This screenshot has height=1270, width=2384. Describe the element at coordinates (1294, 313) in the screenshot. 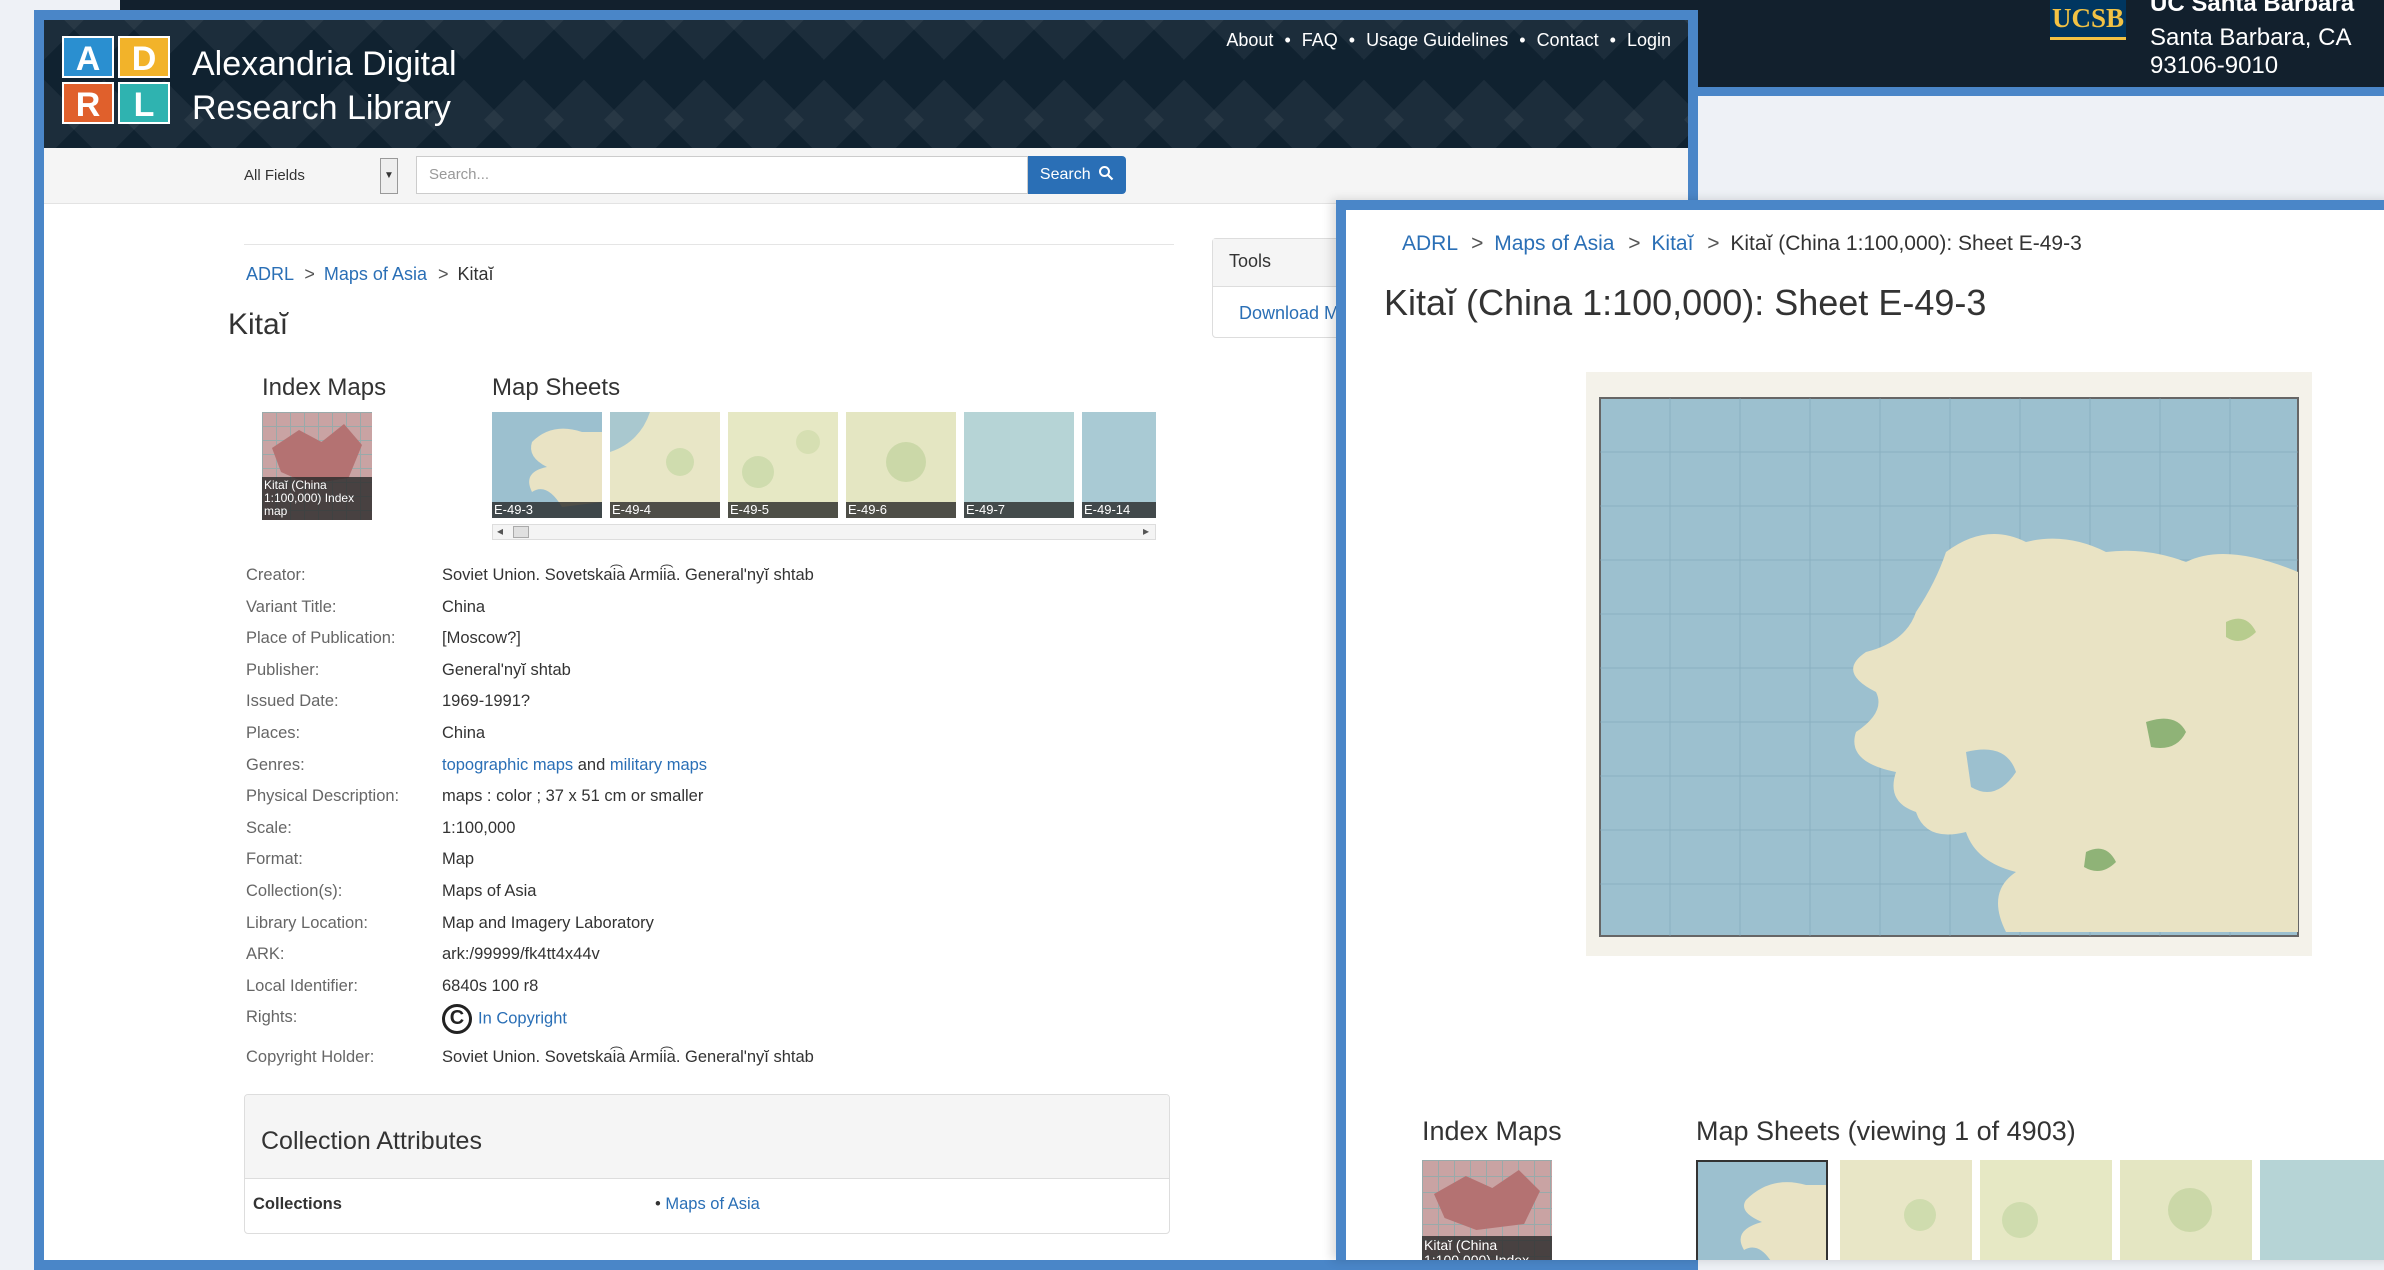

I see `download-metadata-link: Download Me` at that location.